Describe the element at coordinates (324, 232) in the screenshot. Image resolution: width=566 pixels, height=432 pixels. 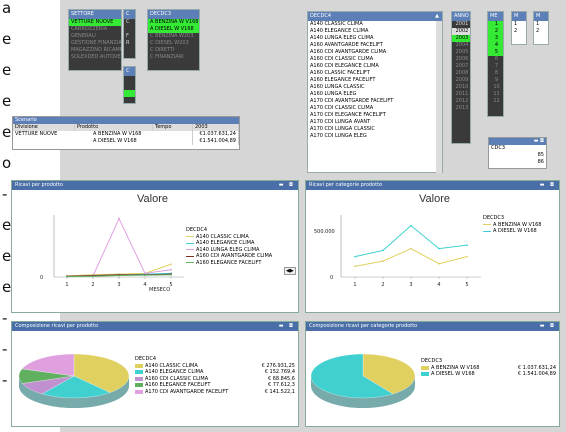
I see `y-top-label: 500.000` at that location.